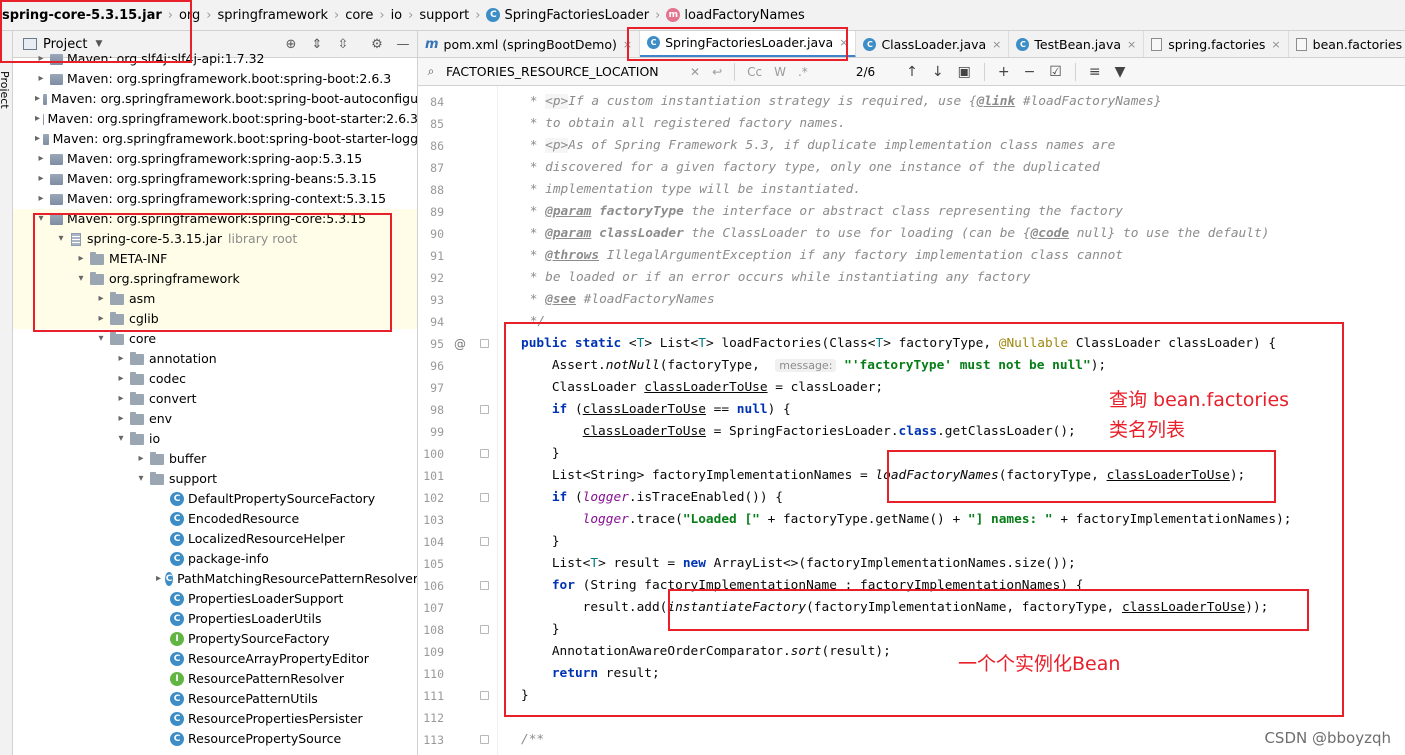 The height and width of the screenshot is (755, 1405). I want to click on tree-item: ▾ io, so click(215, 439).